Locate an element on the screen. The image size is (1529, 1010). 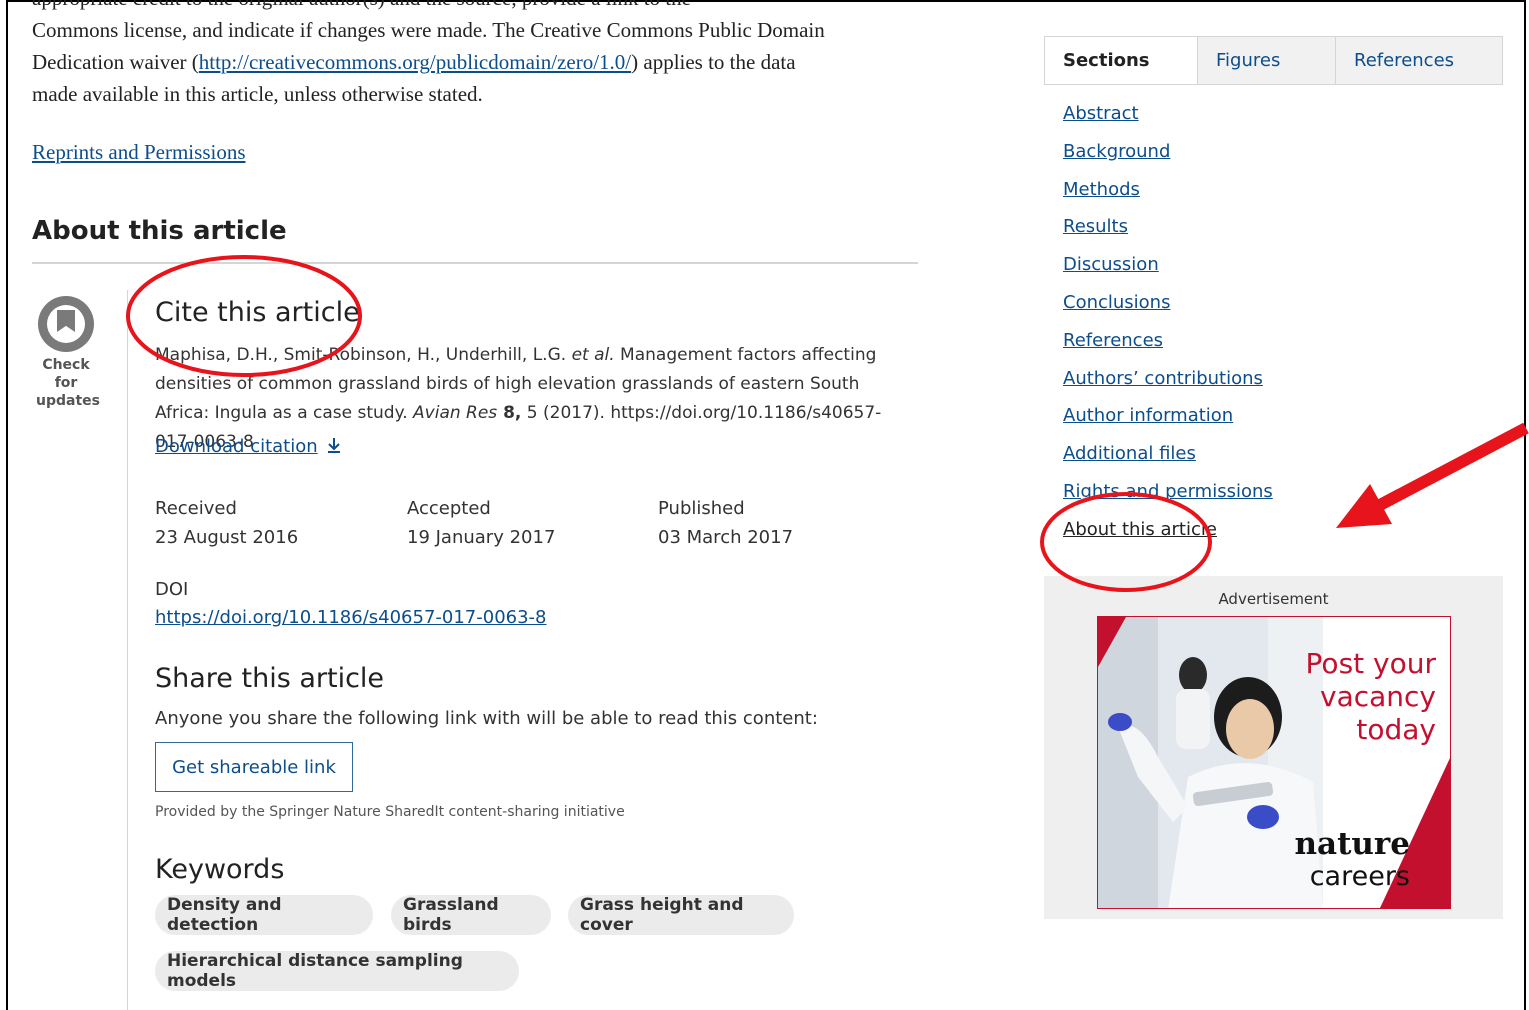
citation-et-al: et al. is located at coordinates (593, 355).